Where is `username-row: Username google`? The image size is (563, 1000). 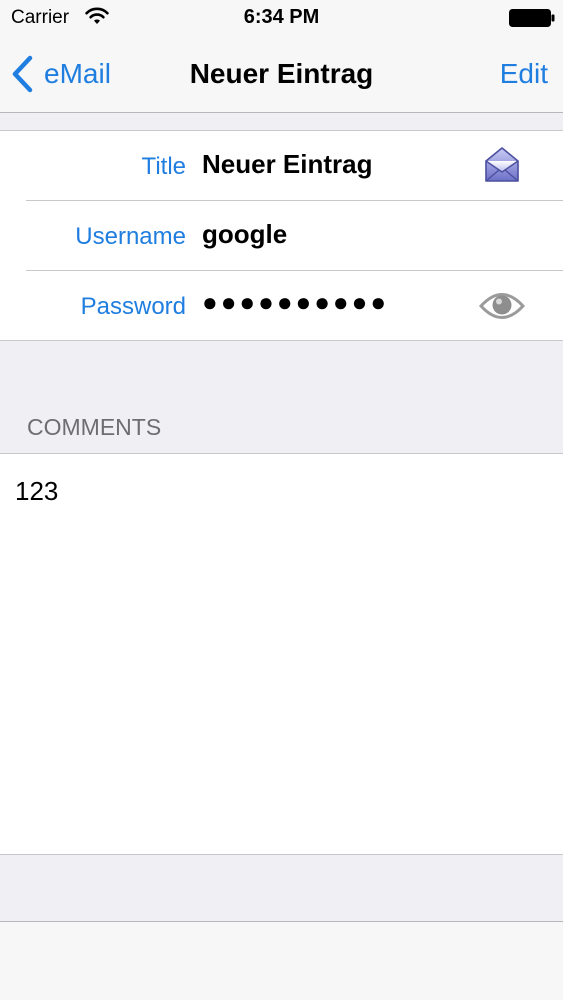 username-row: Username google is located at coordinates (281, 236).